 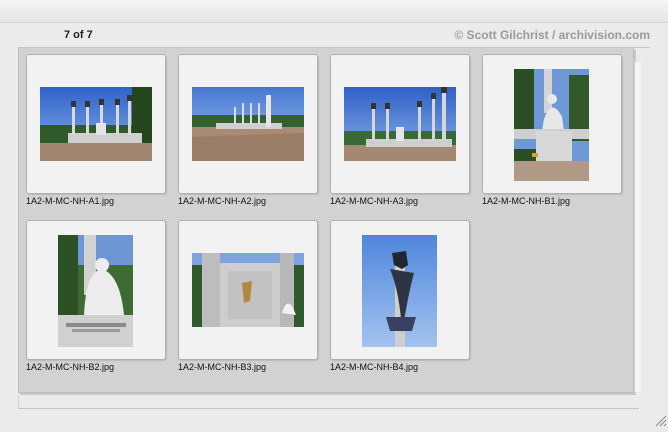 I want to click on thumbnail-image-a2, so click(x=248, y=124).